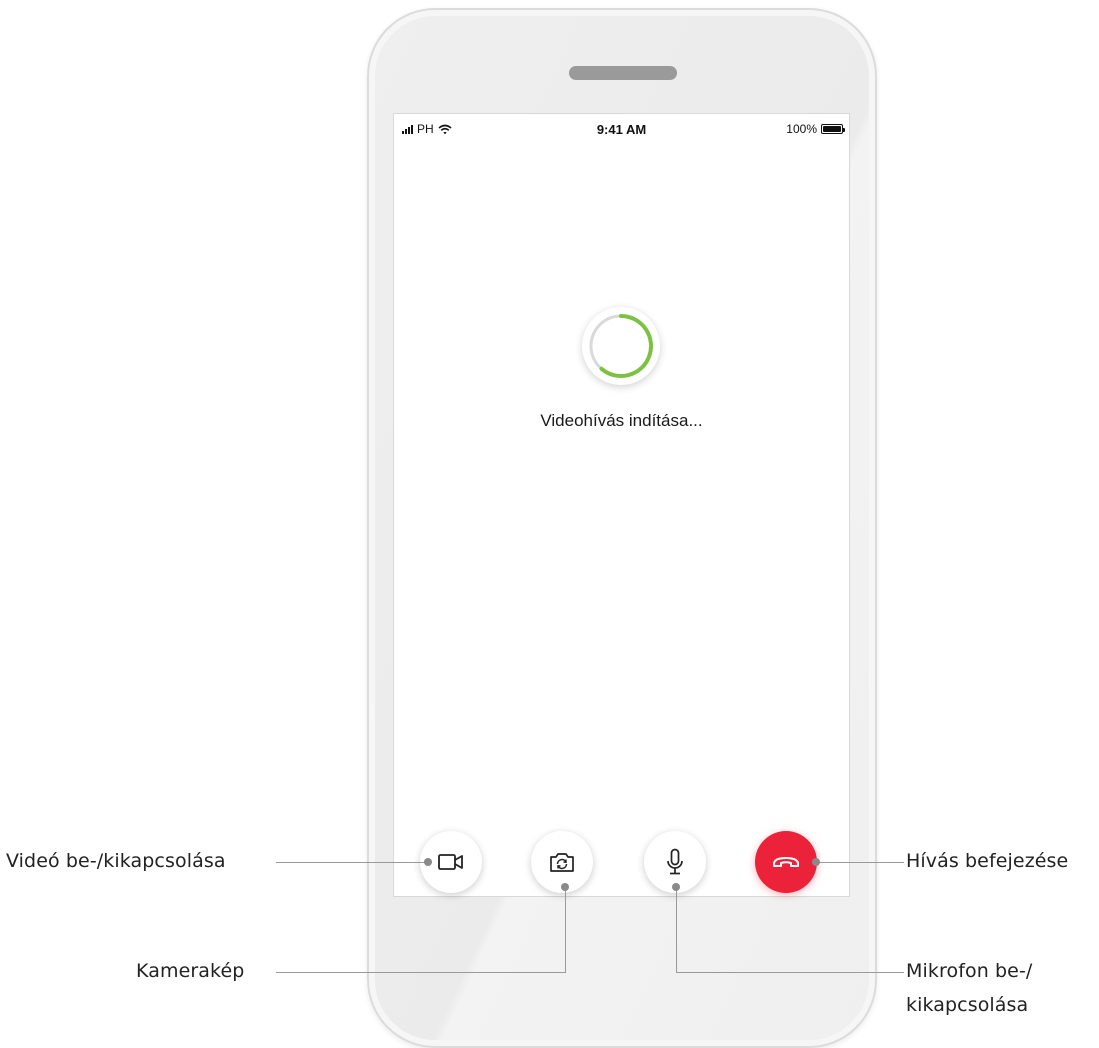 The width and height of the screenshot is (1099, 1048). Describe the element at coordinates (421, 972) in the screenshot. I see `callout-line-camera-h` at that location.